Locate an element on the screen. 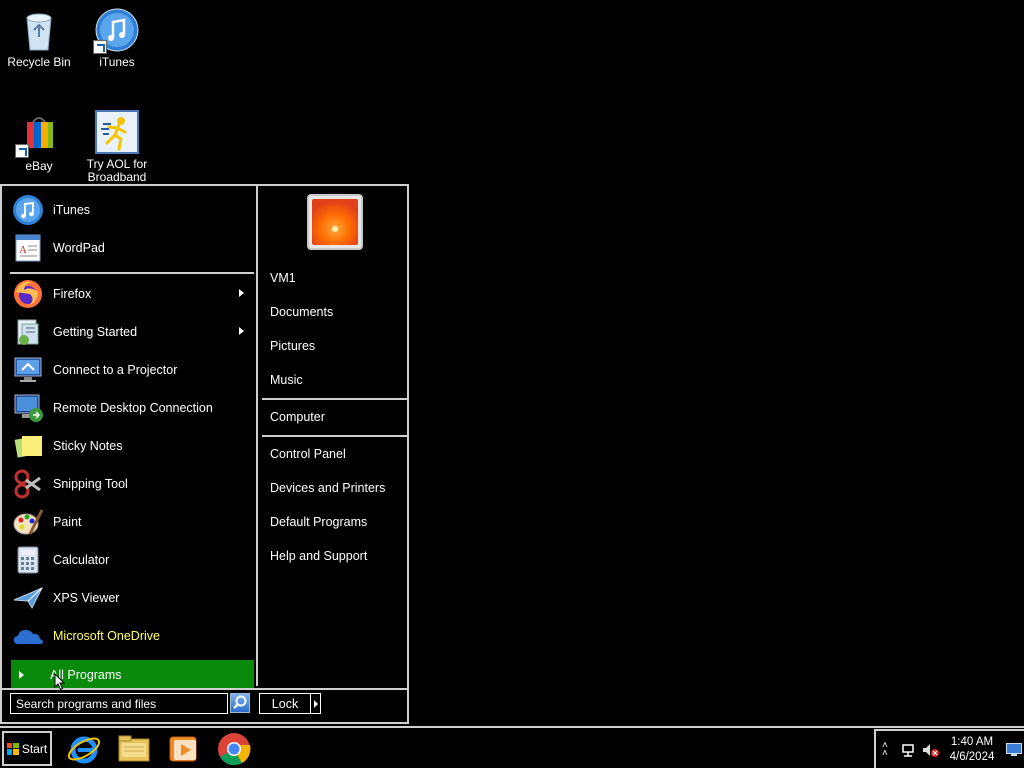 The width and height of the screenshot is (1024, 768). link-help-and-support: Help and Support is located at coordinates (318, 556).